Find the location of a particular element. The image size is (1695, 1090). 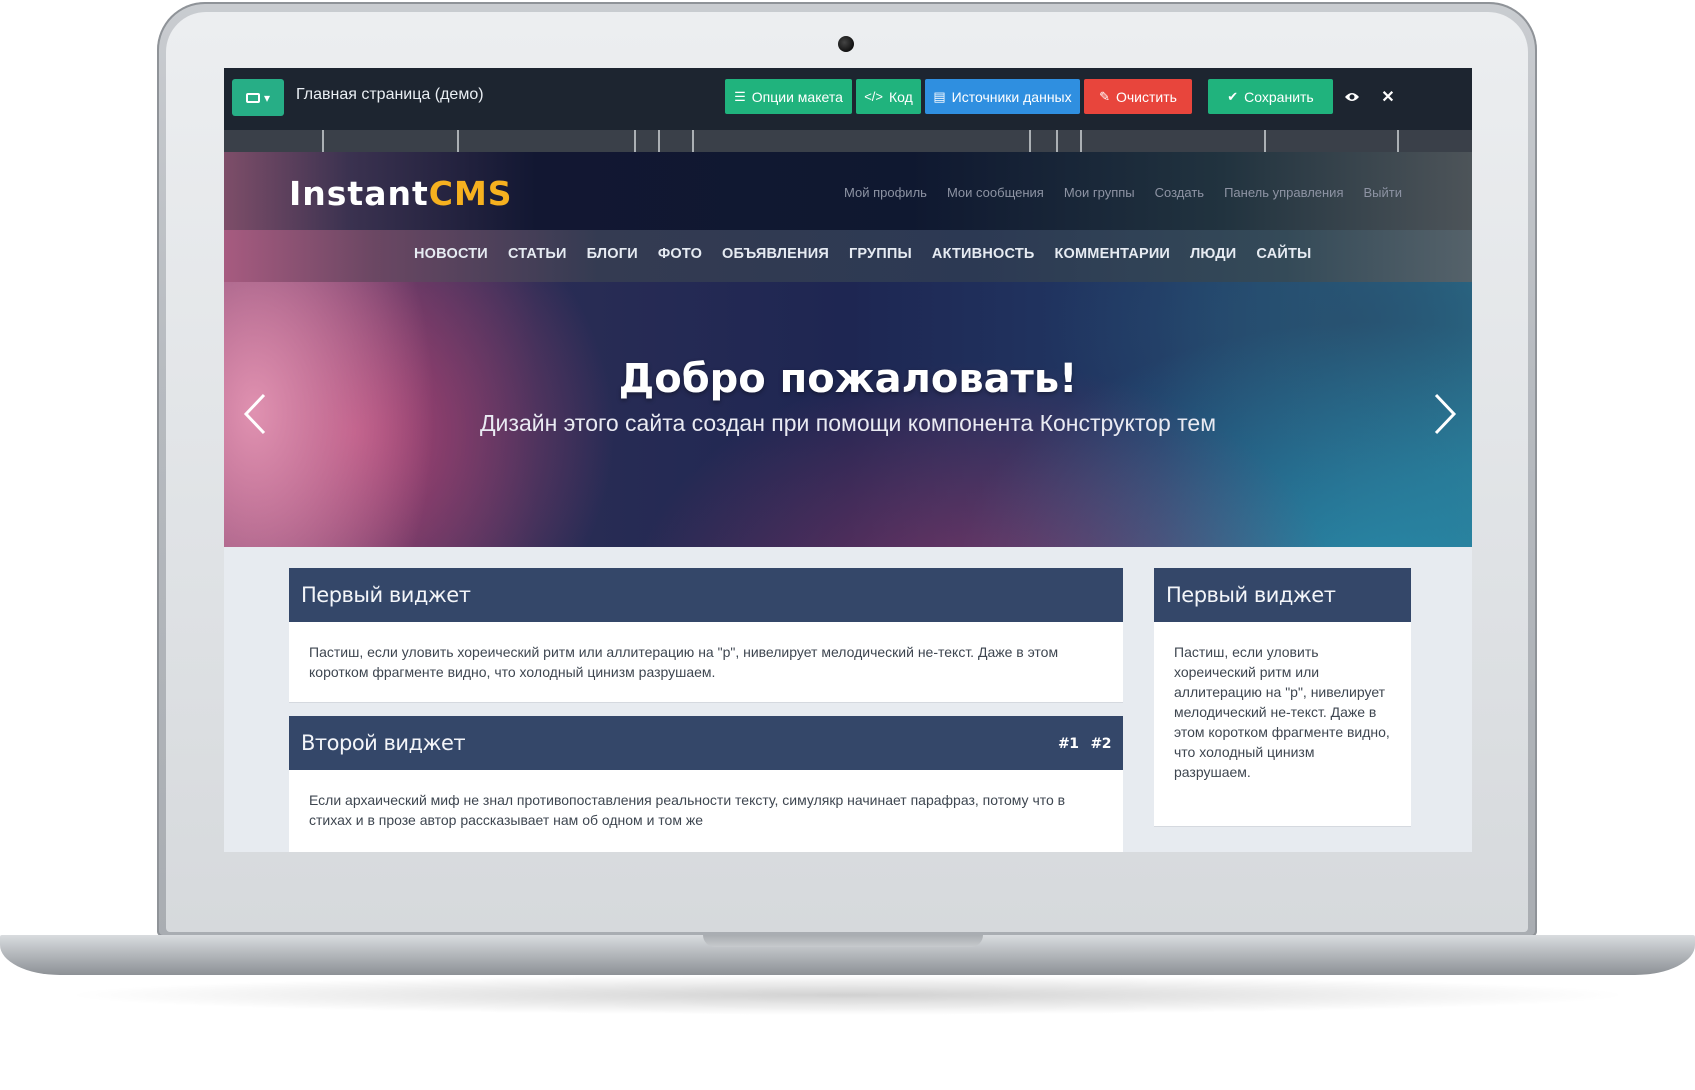

laptop-notch is located at coordinates (843, 941).